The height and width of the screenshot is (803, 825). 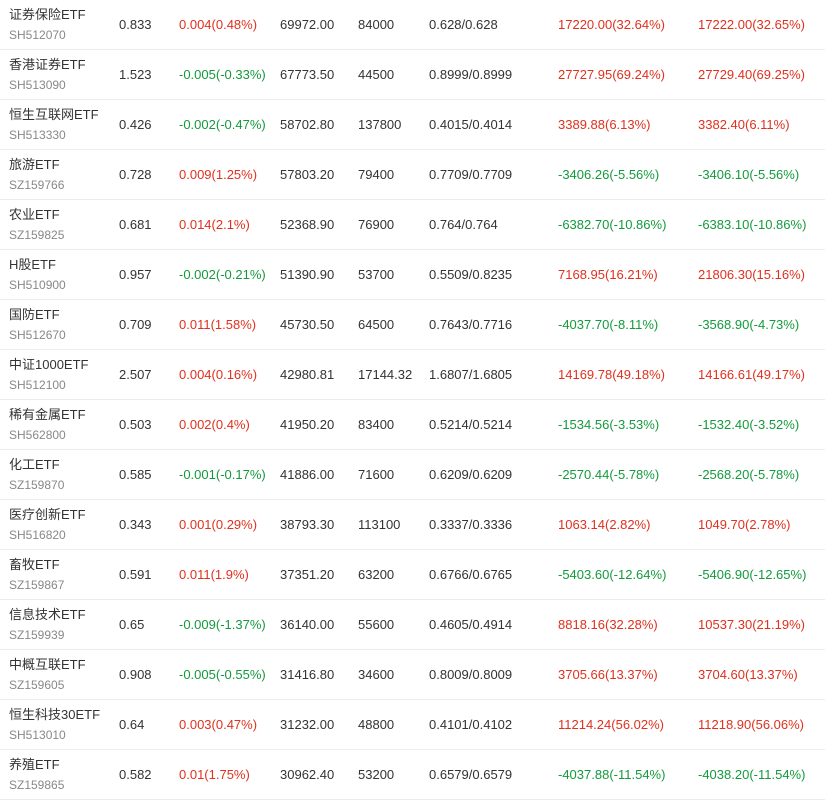 I want to click on fund-name: 信息技术ETF, so click(x=47, y=615).